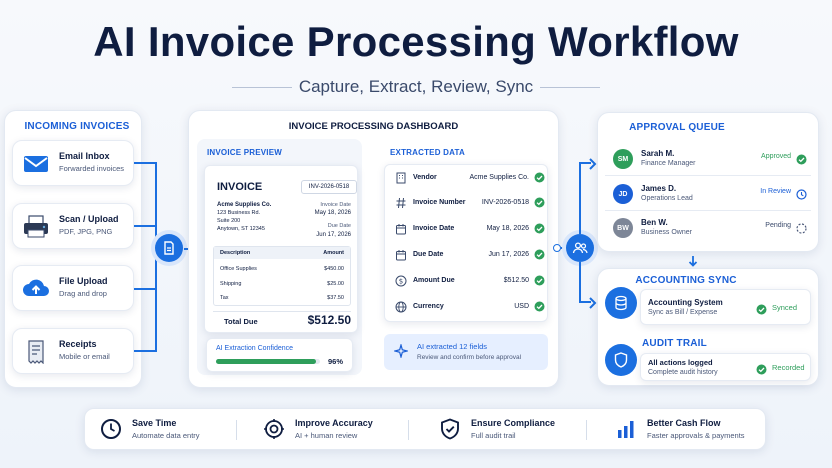 This screenshot has height=468, width=832. Describe the element at coordinates (335, 205) in the screenshot. I see `invoice-date-label: Invoice Date` at that location.